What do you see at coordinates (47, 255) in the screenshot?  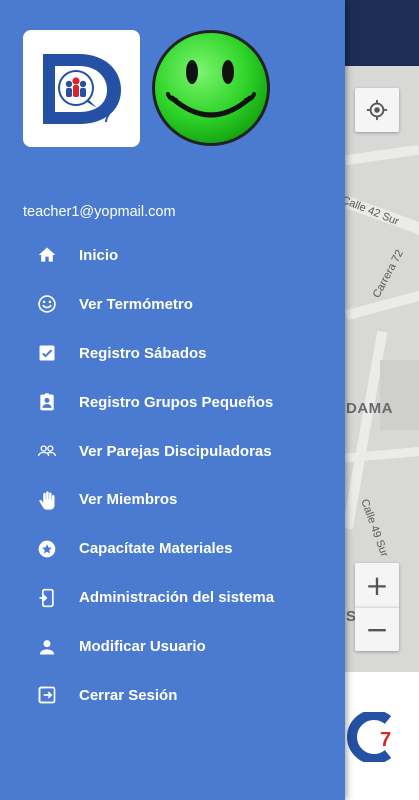 I see `home-icon` at bounding box center [47, 255].